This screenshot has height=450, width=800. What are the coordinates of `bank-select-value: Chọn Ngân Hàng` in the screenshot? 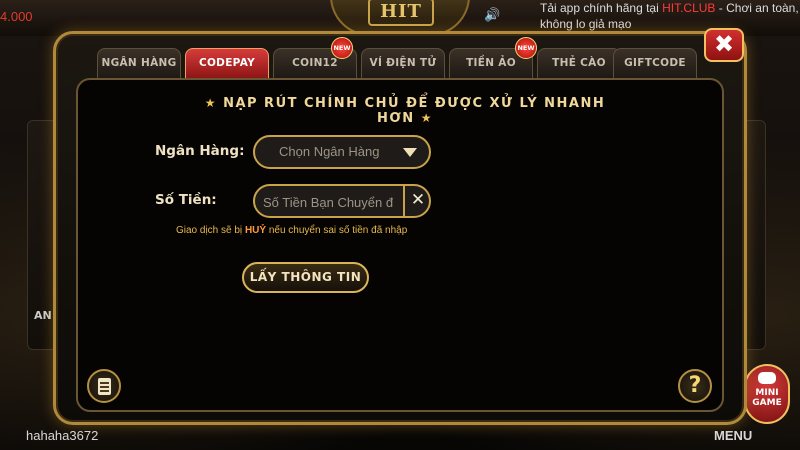 It's located at (329, 151).